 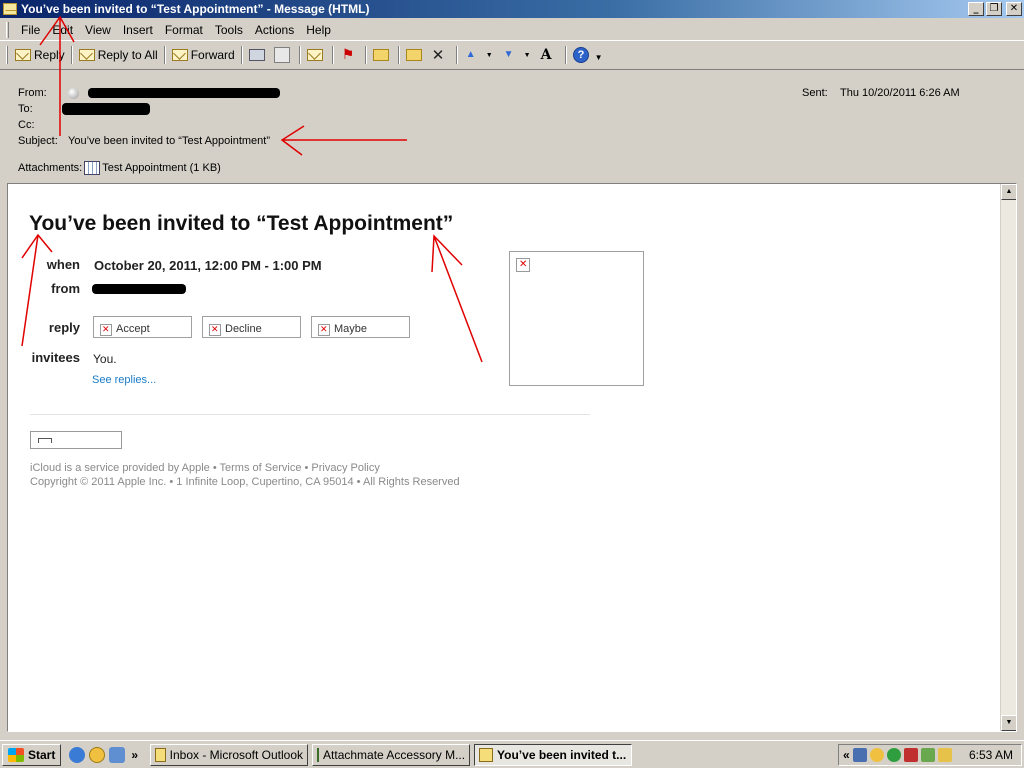 What do you see at coordinates (138, 30) in the screenshot?
I see `menu-insert: Insert` at bounding box center [138, 30].